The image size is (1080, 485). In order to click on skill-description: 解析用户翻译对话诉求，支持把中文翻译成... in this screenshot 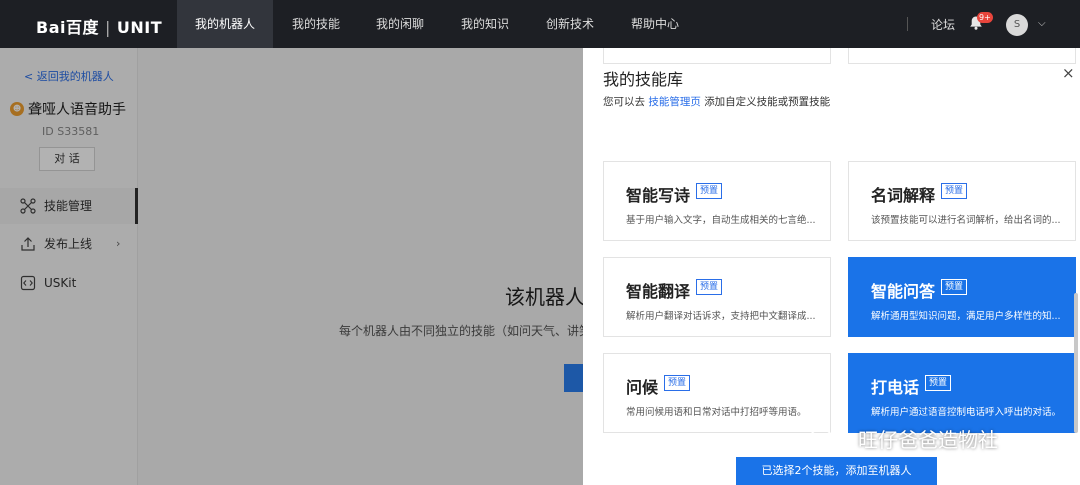, I will do `click(721, 316)`.